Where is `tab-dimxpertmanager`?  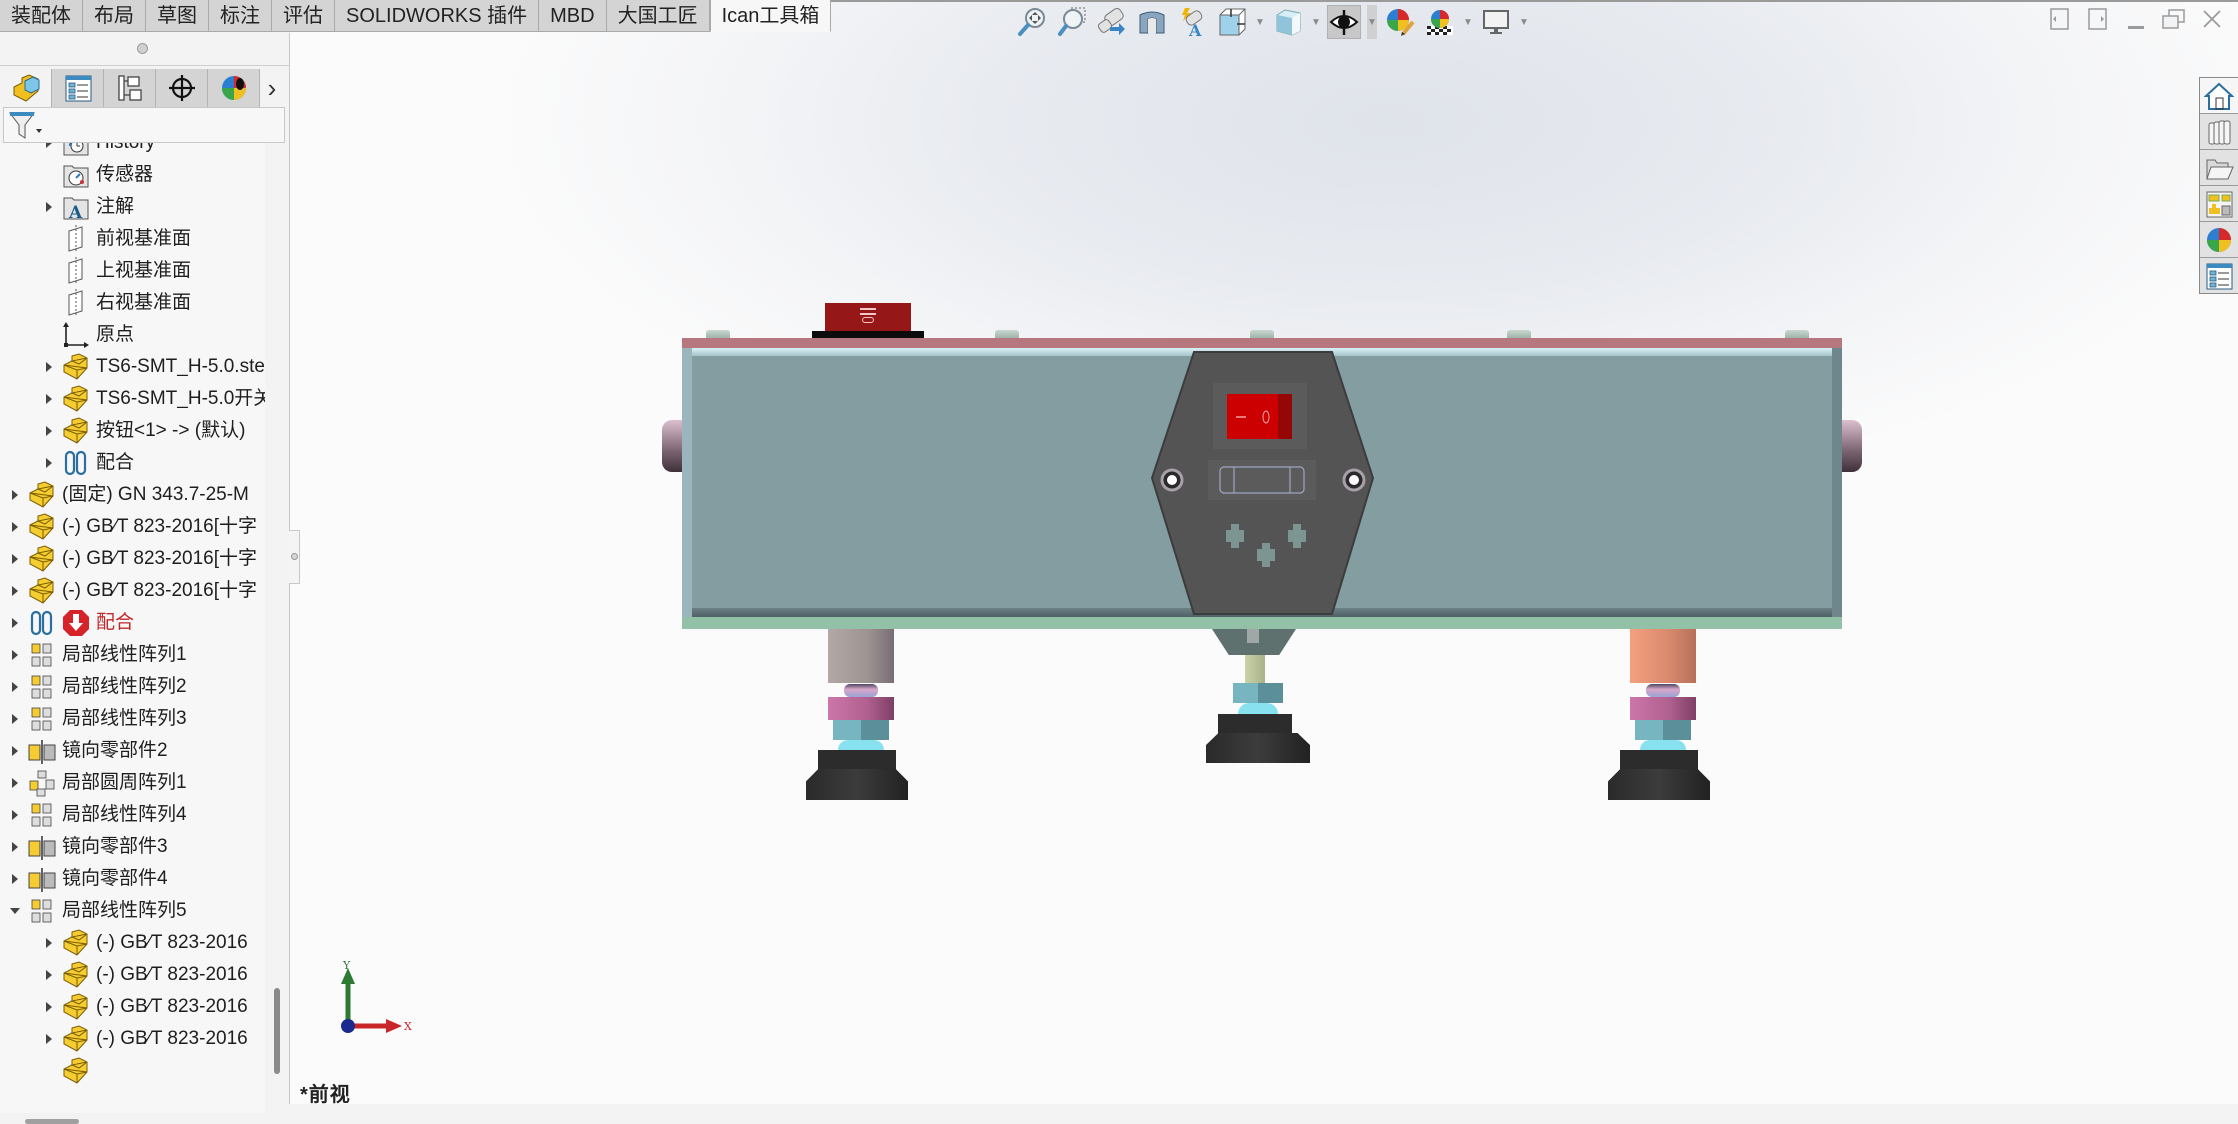 tab-dimxpertmanager is located at coordinates (182, 88).